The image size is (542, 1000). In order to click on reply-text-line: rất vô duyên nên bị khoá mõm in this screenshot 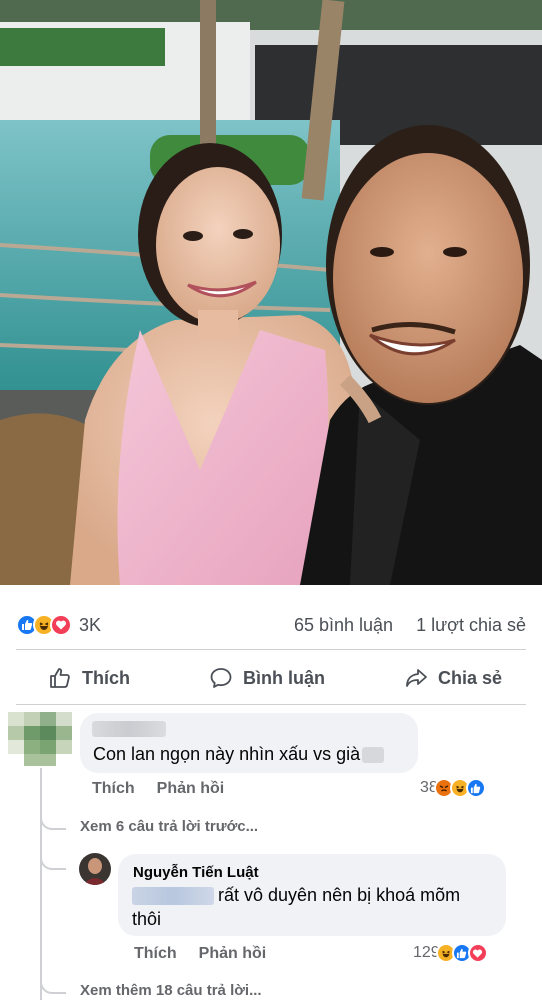, I will do `click(296, 895)`.